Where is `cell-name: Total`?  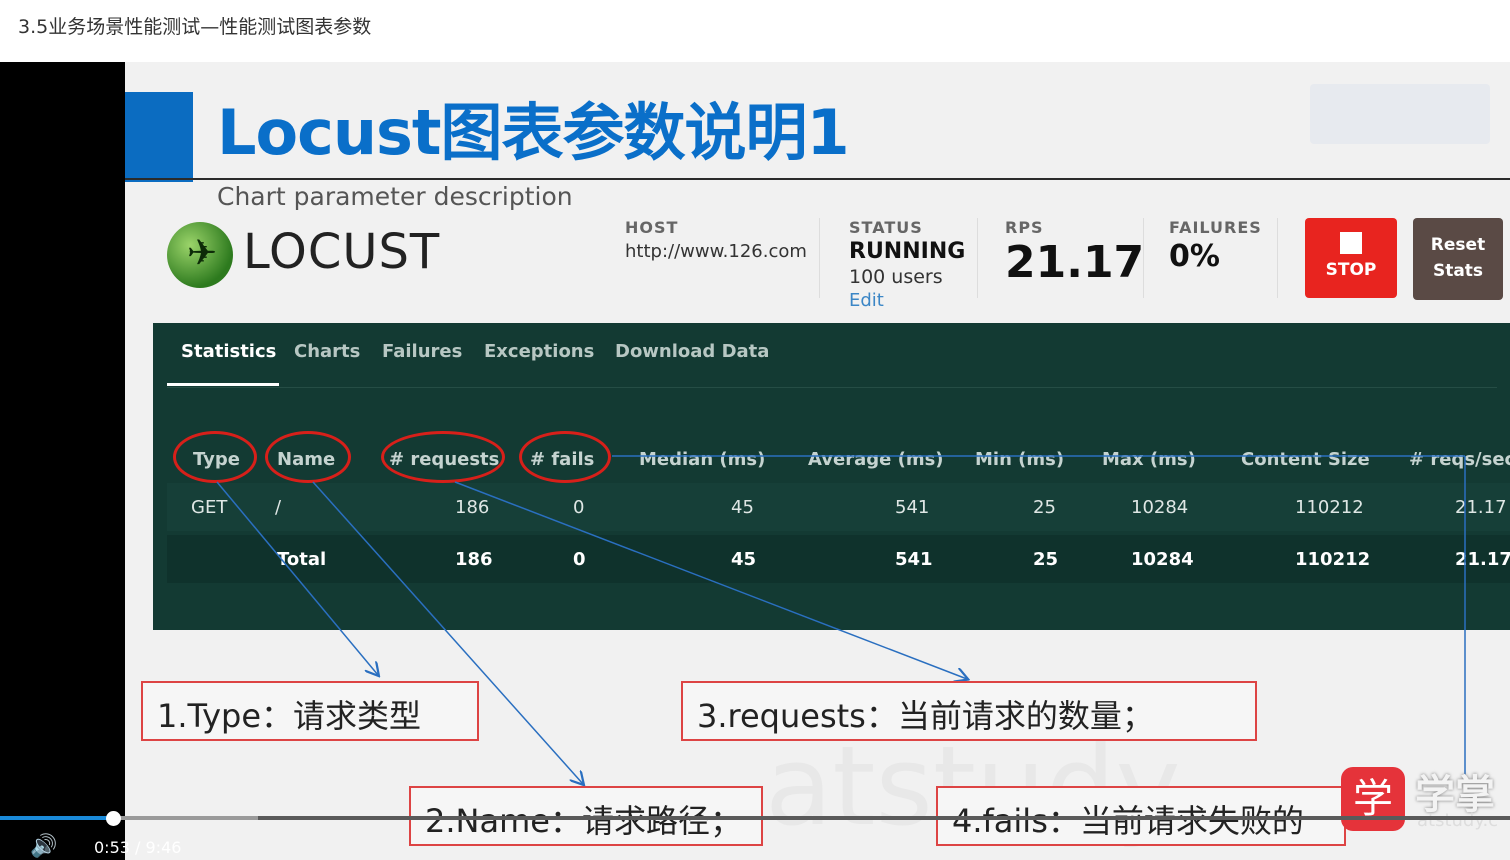
cell-name: Total is located at coordinates (302, 559).